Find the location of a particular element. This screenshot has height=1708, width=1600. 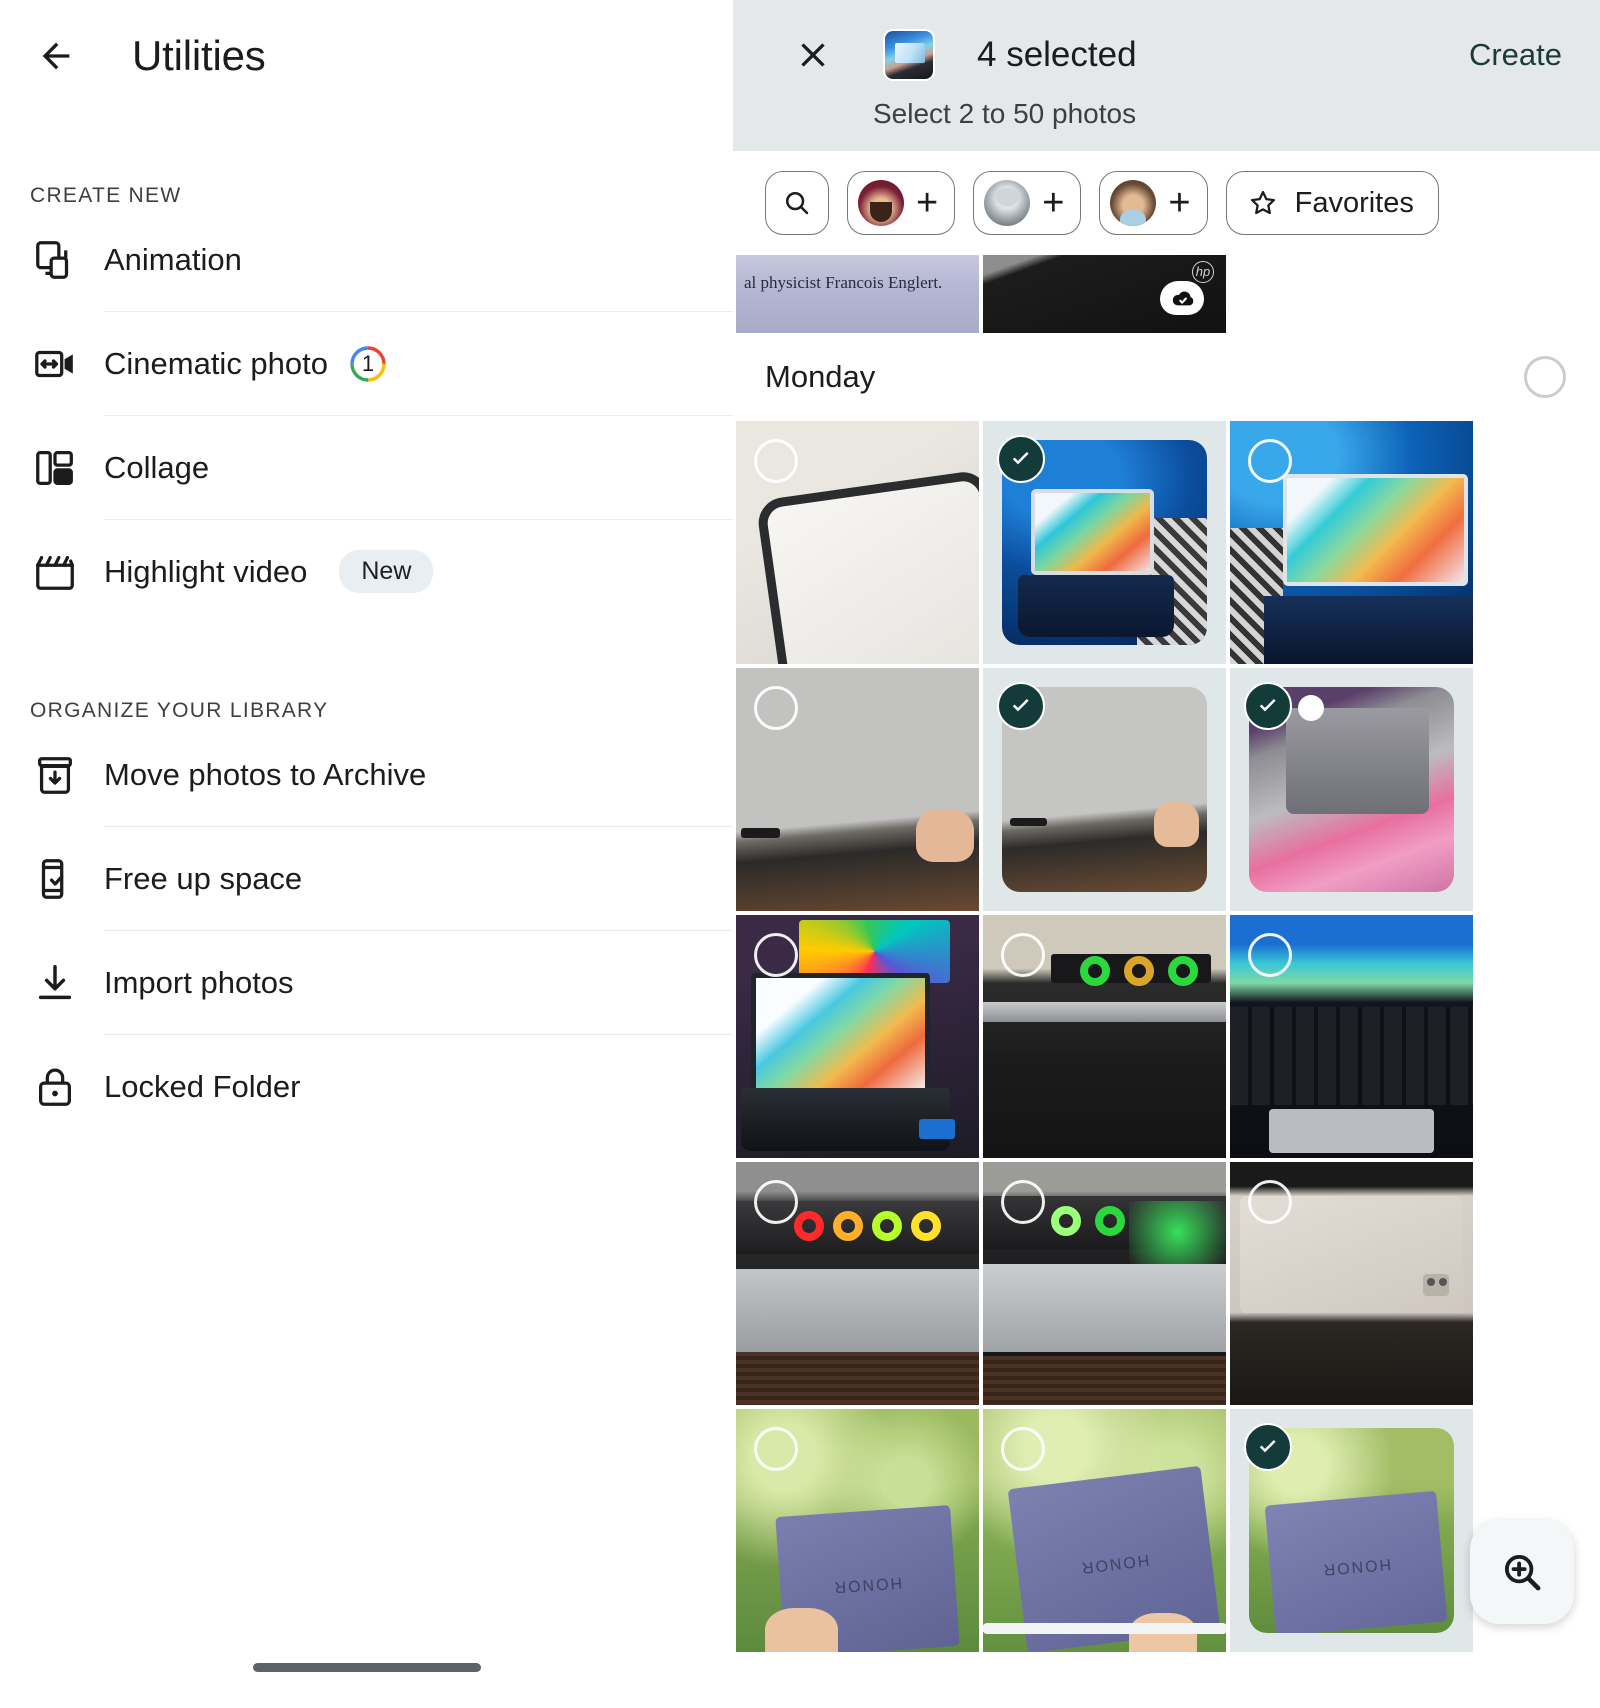

photo-cell-p7 is located at coordinates (857, 1036).